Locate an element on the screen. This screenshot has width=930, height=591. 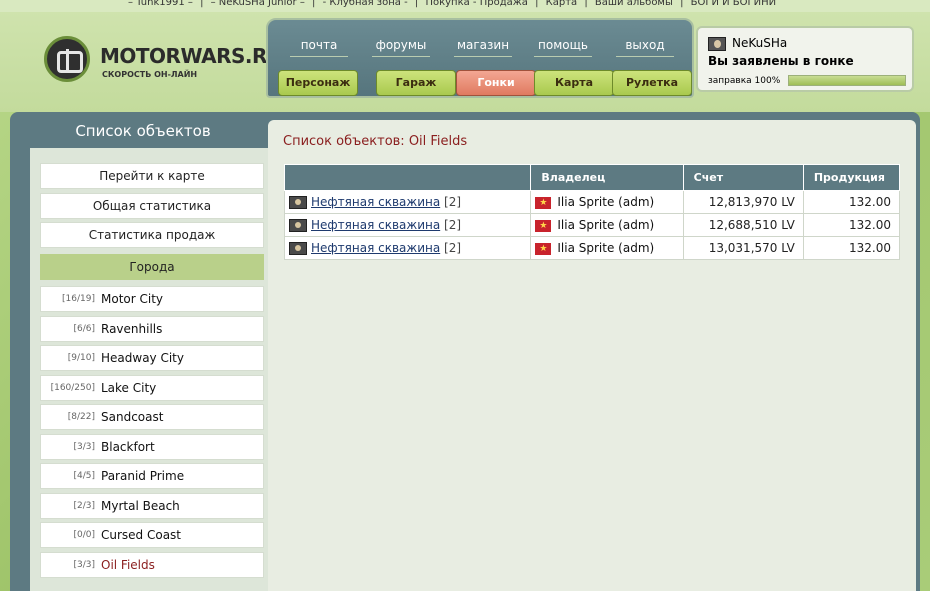
city-item-current: [3/3] Oil Fields is located at coordinates (152, 565).